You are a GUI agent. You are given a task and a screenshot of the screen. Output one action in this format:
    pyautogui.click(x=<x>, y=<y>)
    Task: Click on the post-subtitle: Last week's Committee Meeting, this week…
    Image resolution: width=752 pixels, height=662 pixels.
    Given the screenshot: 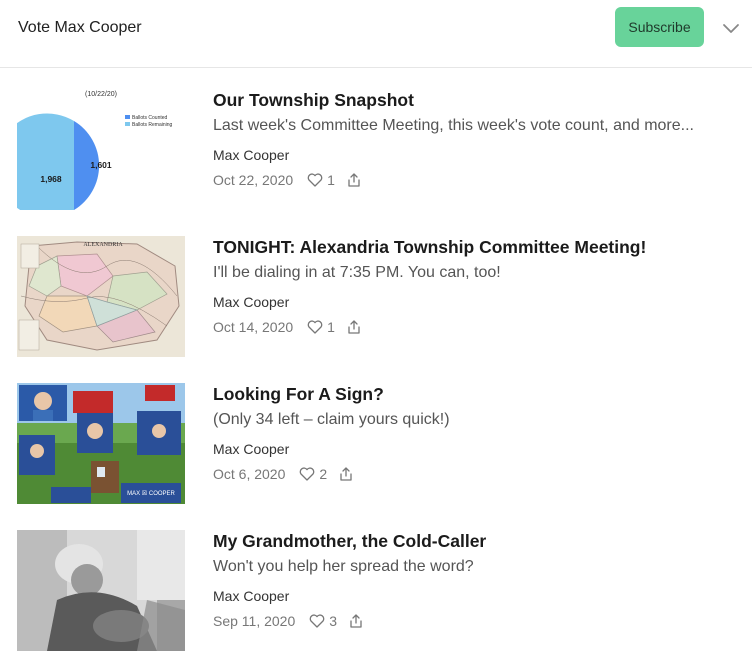 What is the action you would take?
    pyautogui.click(x=473, y=126)
    